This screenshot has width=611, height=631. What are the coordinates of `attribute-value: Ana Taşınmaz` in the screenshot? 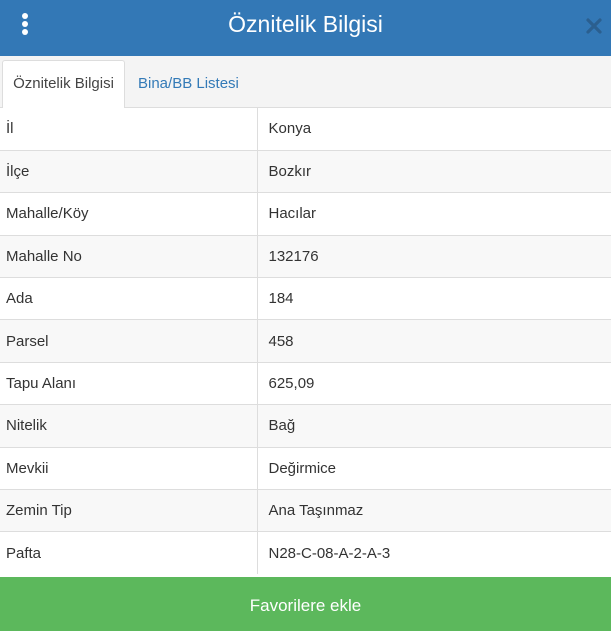 It's located at (434, 510).